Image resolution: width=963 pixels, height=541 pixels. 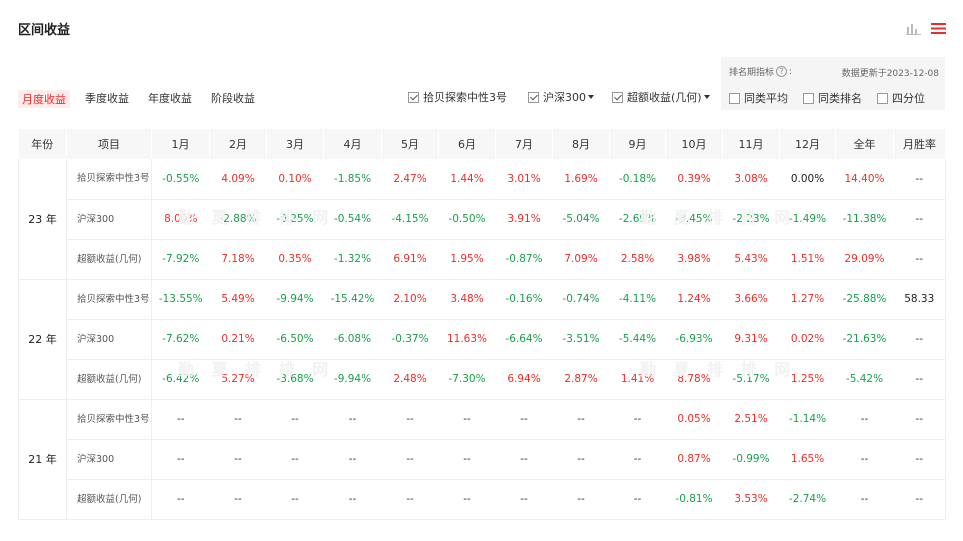 What do you see at coordinates (694, 179) in the screenshot?
I see `value-cell: 0.39%` at bounding box center [694, 179].